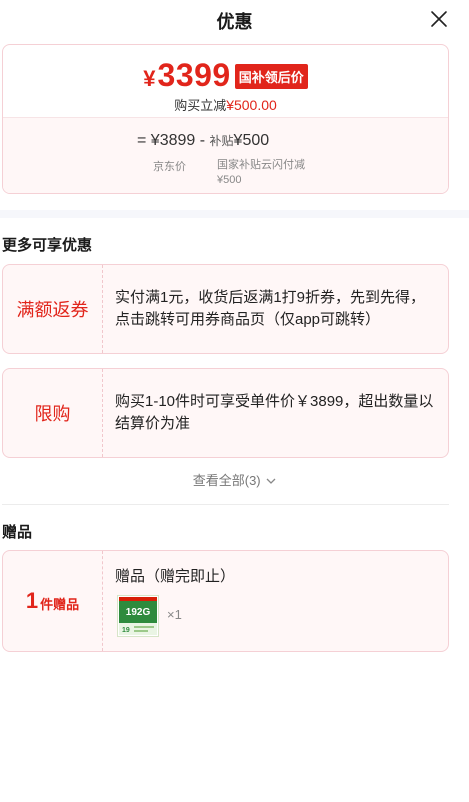  What do you see at coordinates (126, 630) in the screenshot?
I see `svg-text: 19` at bounding box center [126, 630].